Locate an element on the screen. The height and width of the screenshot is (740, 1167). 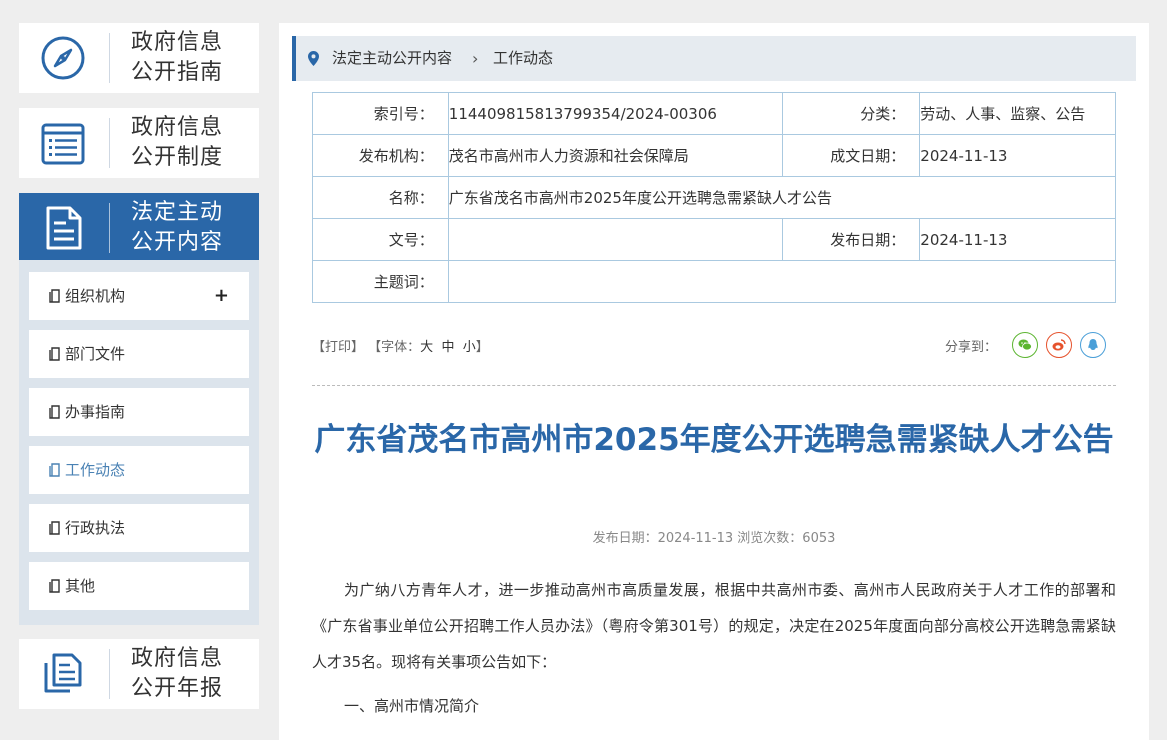
breadcrumb-link-disclosure: 法定主动公开内容 is located at coordinates (392, 58).